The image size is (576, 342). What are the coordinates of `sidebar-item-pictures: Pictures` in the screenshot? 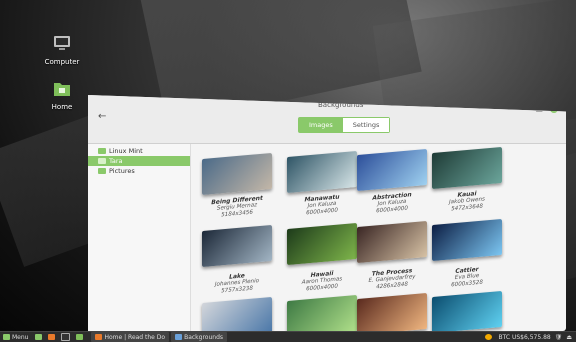 It's located at (139, 171).